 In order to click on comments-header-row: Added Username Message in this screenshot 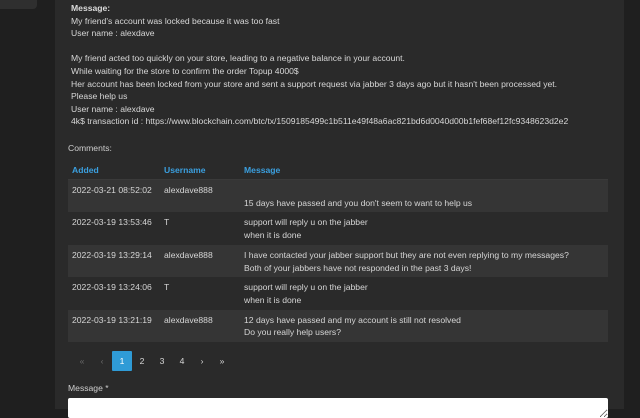, I will do `click(338, 170)`.